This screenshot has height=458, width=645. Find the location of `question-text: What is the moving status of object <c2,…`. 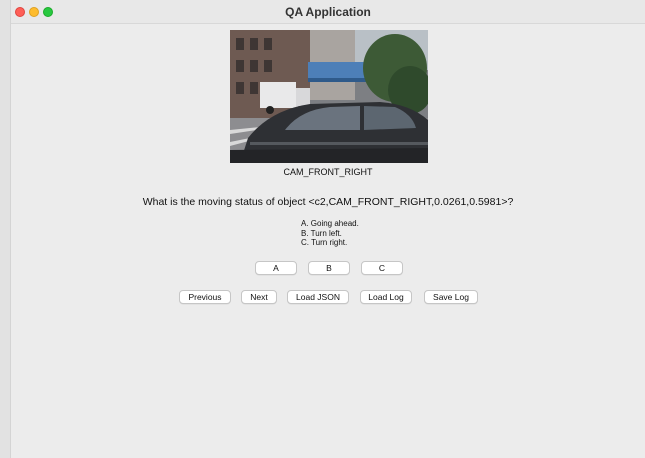

question-text: What is the moving status of object <c2,… is located at coordinates (328, 202).